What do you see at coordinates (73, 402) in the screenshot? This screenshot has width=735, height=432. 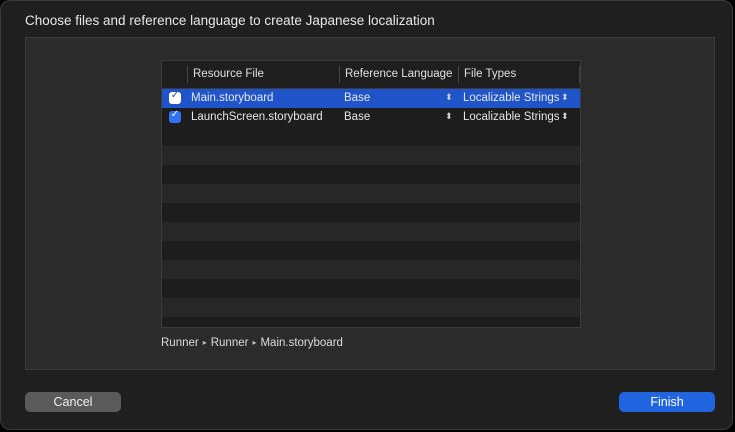 I see `cancel-button: Cancel` at bounding box center [73, 402].